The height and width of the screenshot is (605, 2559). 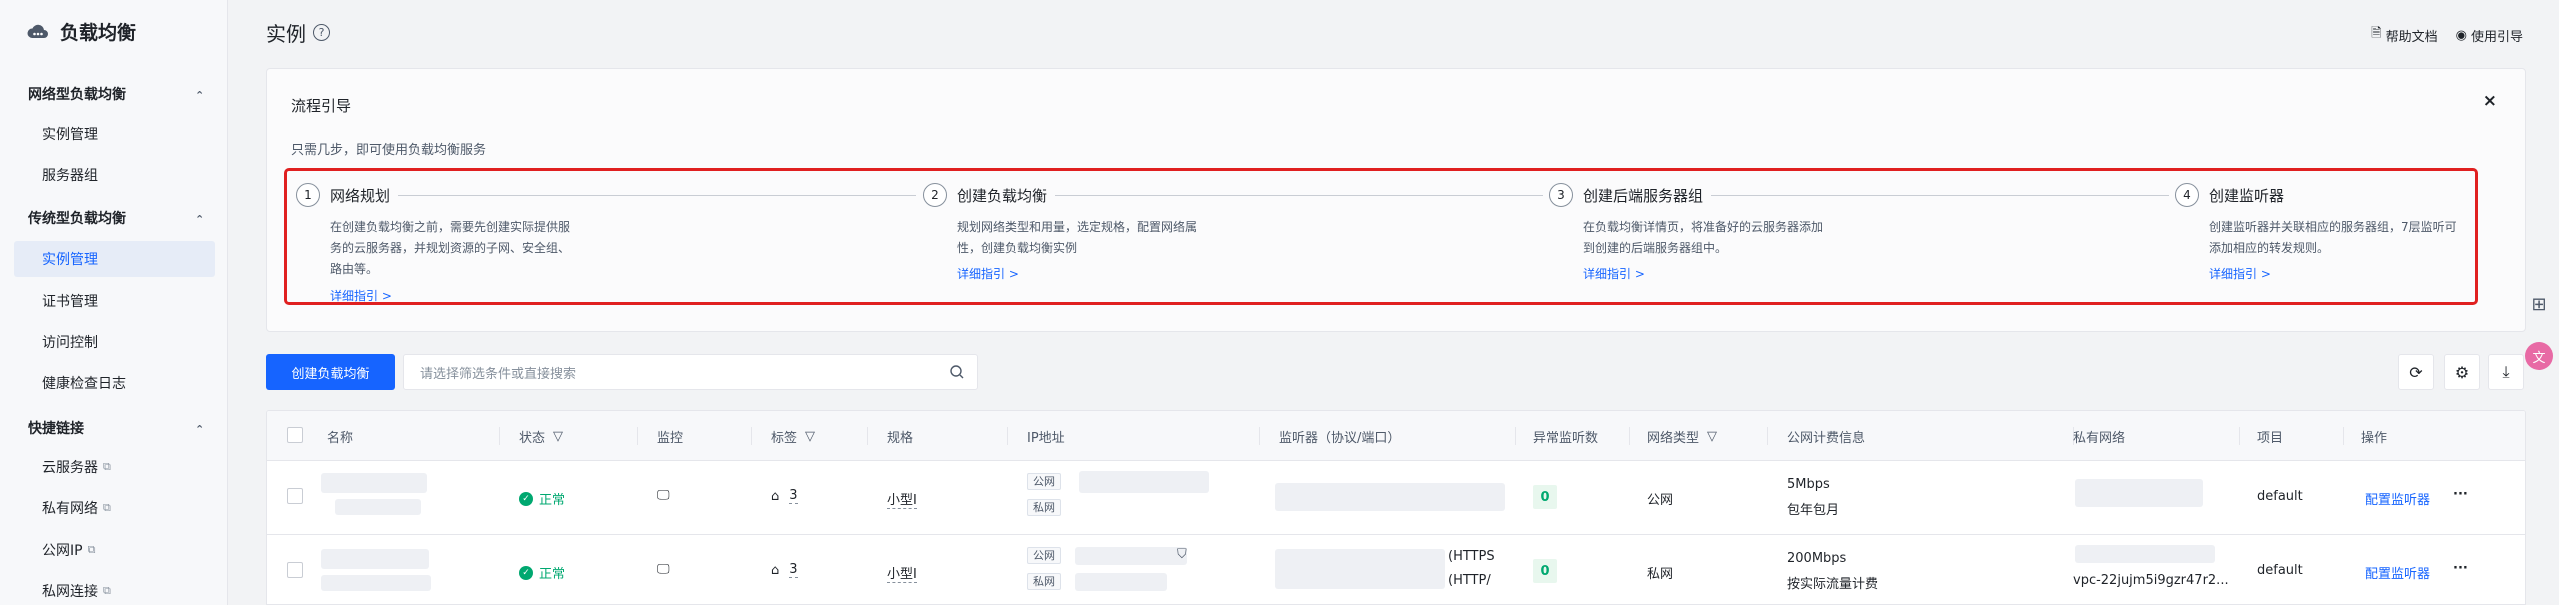 What do you see at coordinates (670, 438) in the screenshot?
I see `column-label: 监控` at bounding box center [670, 438].